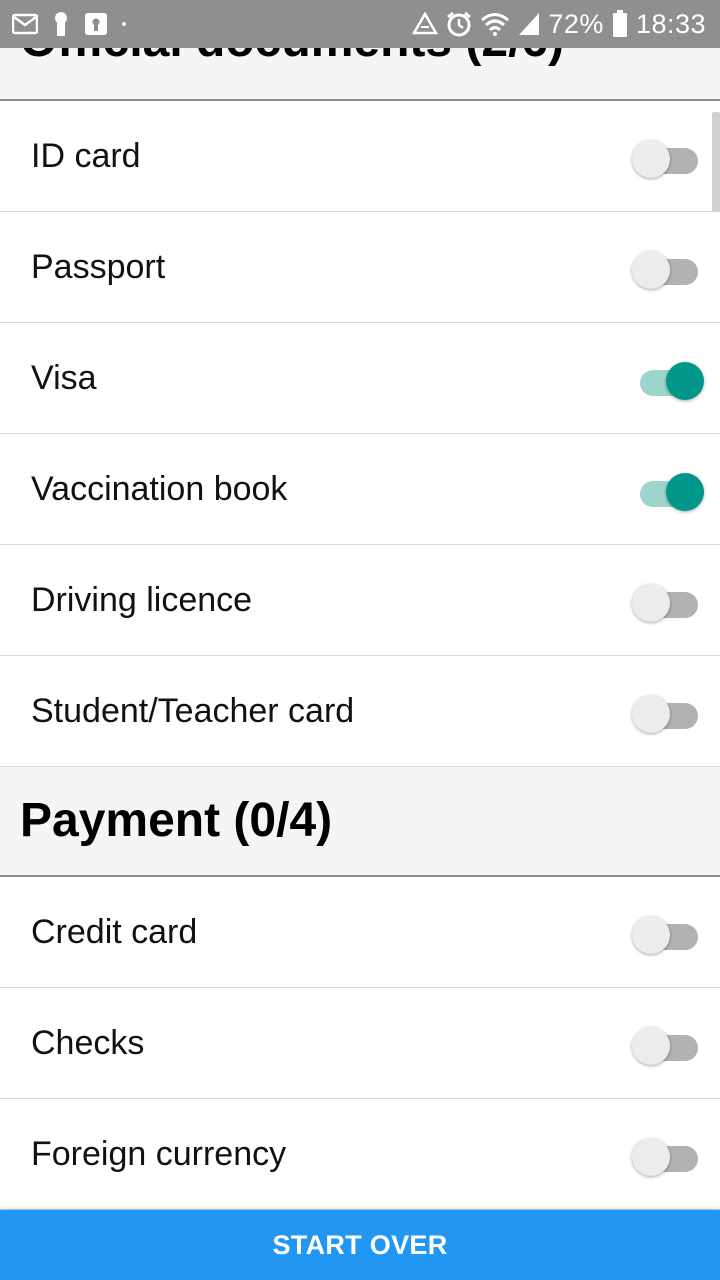 The width and height of the screenshot is (720, 1280). Describe the element at coordinates (360, 1043) in the screenshot. I see `checklist-item-checks: Checks` at that location.